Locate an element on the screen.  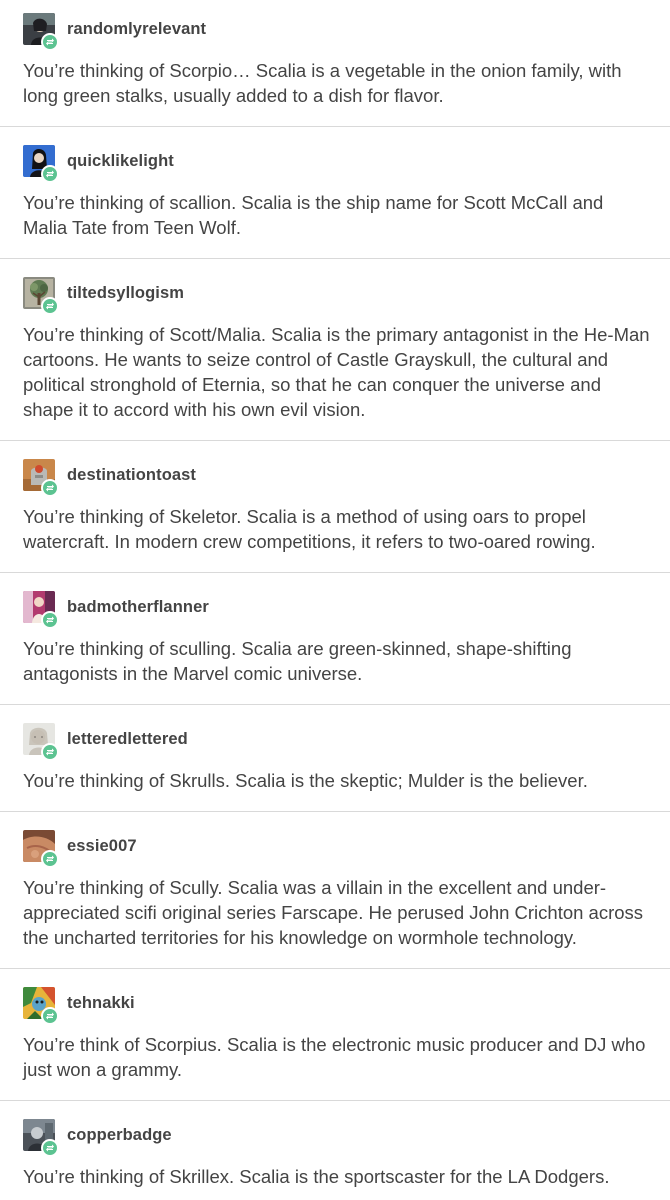
post-header: essie007 is located at coordinates (337, 848).